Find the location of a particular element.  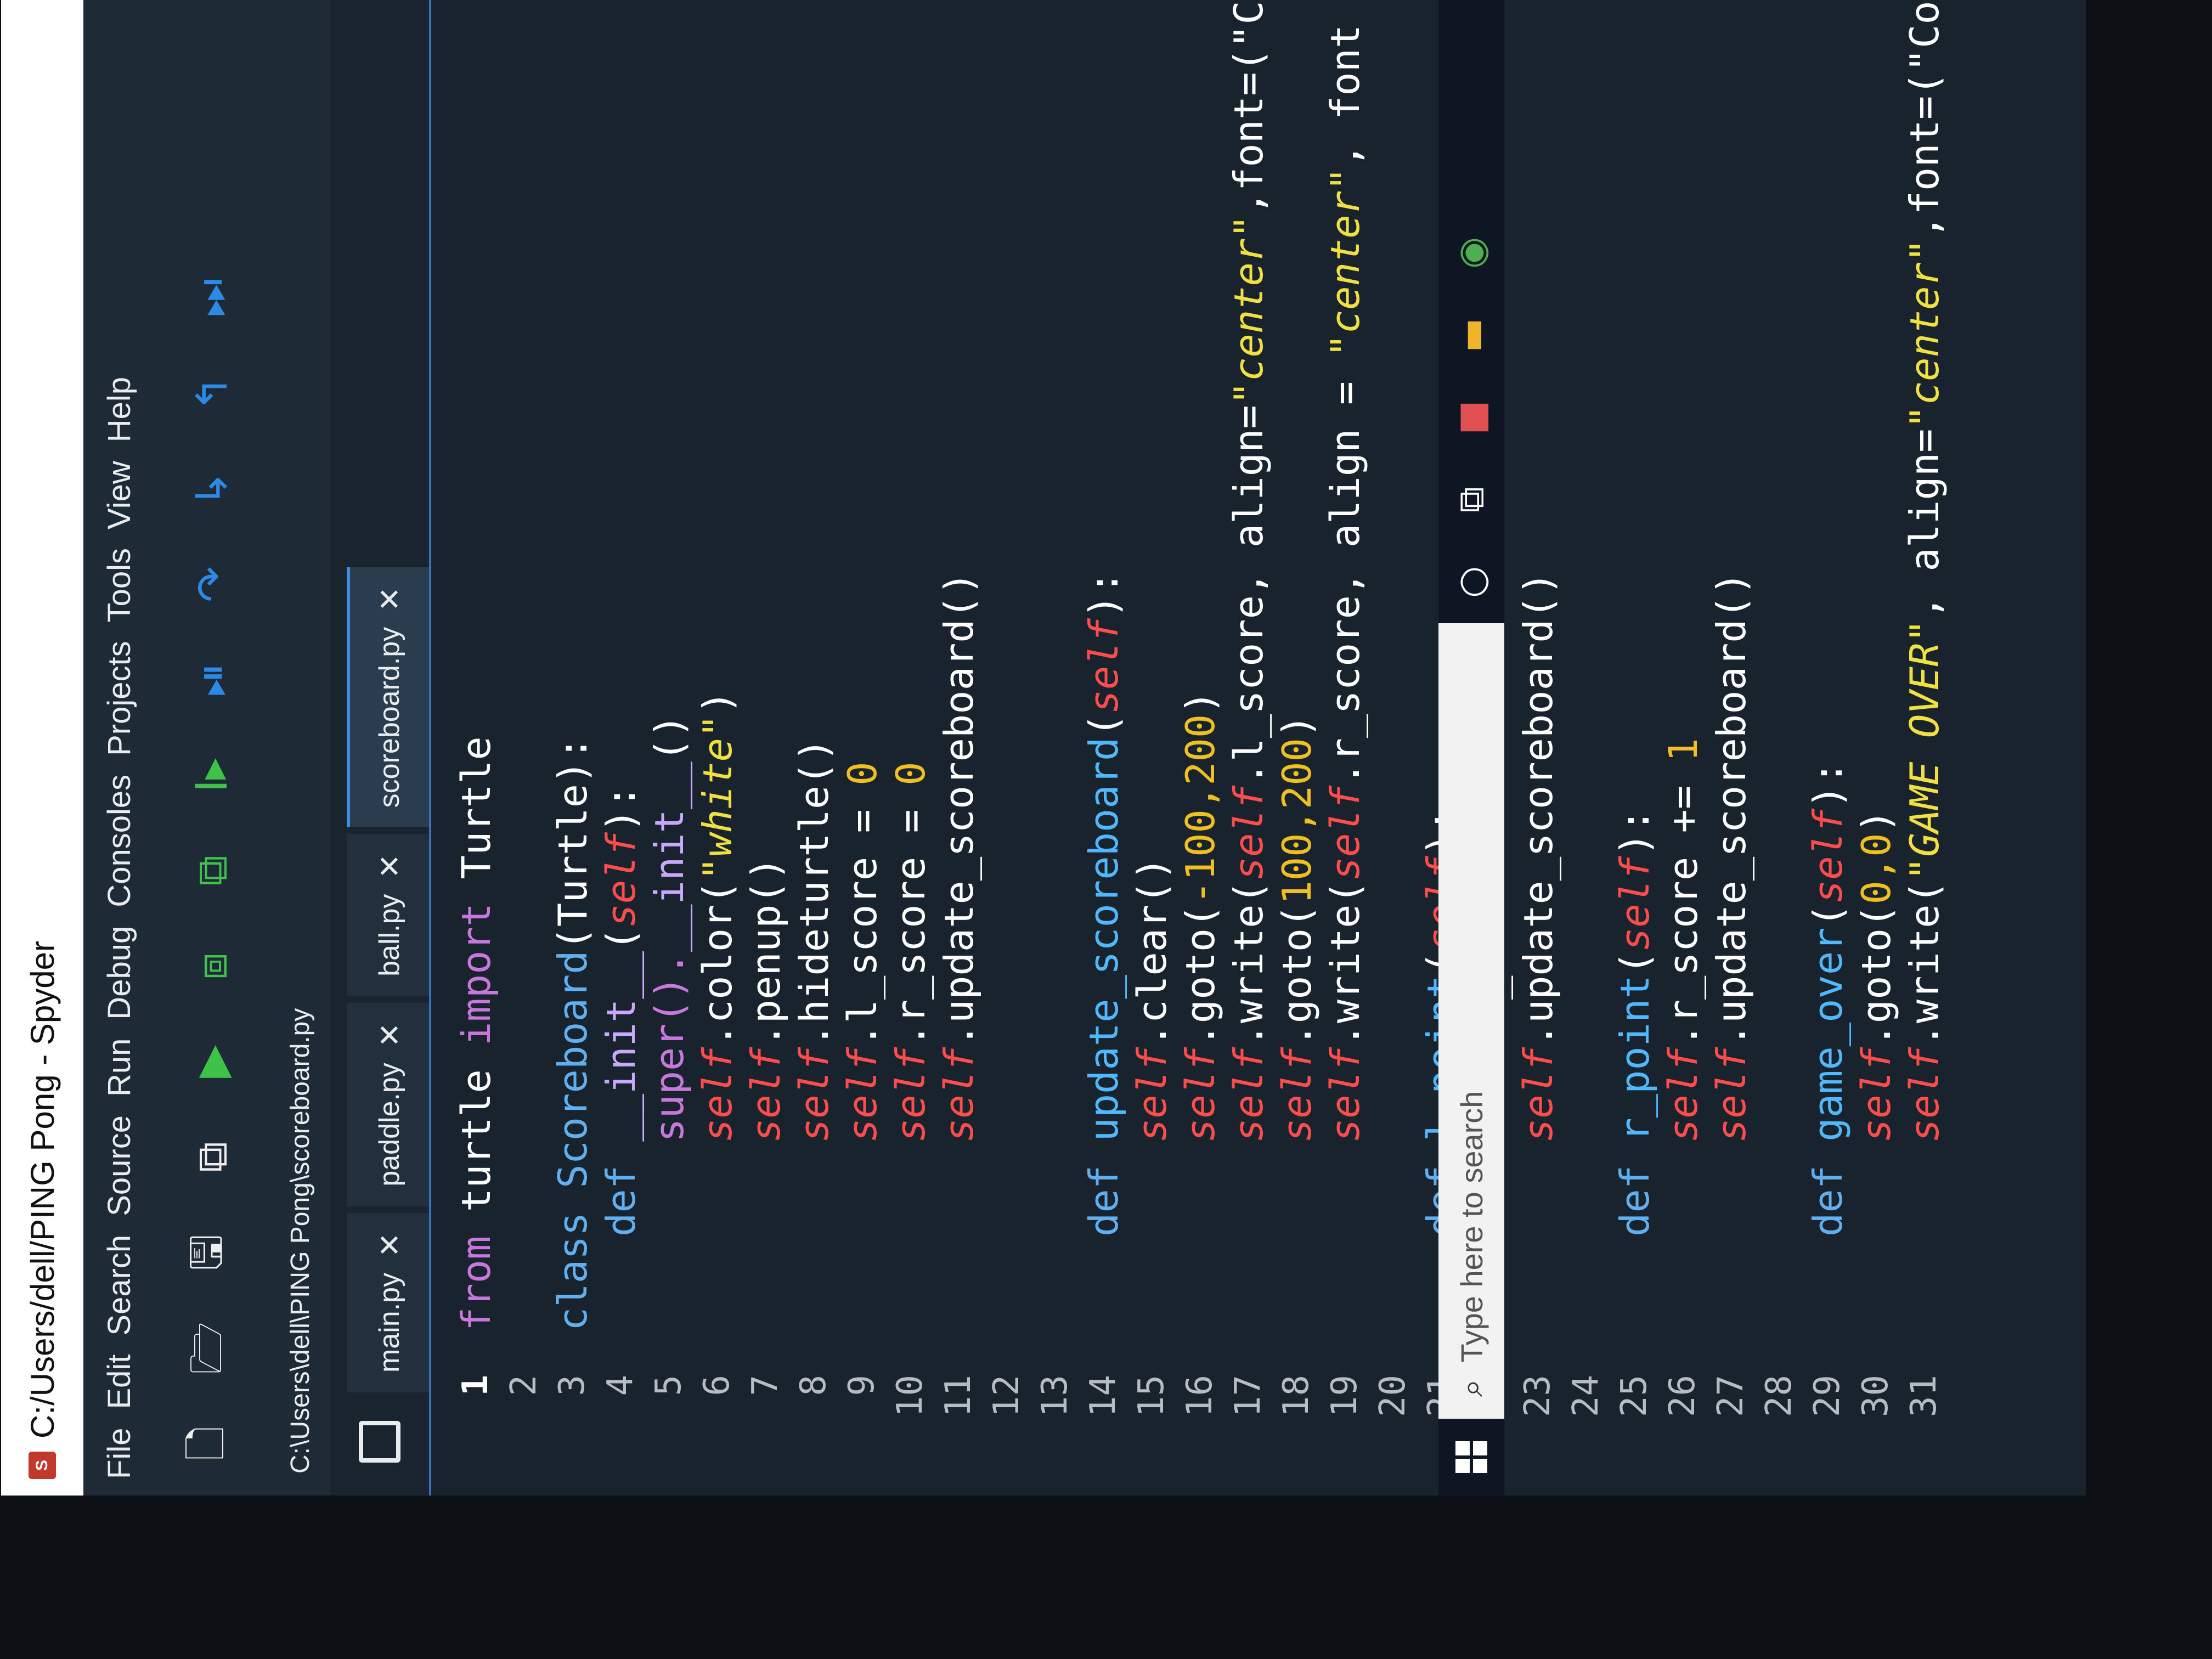

code-line-10: self.r_score = 0 is located at coordinates (911, 952).